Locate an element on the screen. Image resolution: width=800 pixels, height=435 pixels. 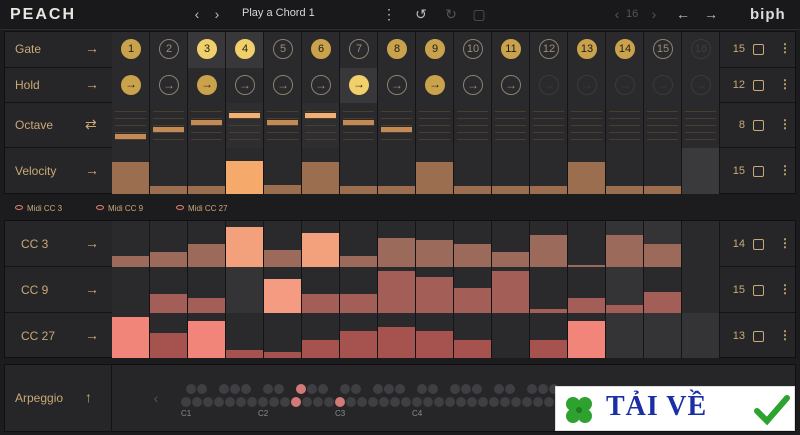
gate-step-13: 13 is located at coordinates (587, 50).